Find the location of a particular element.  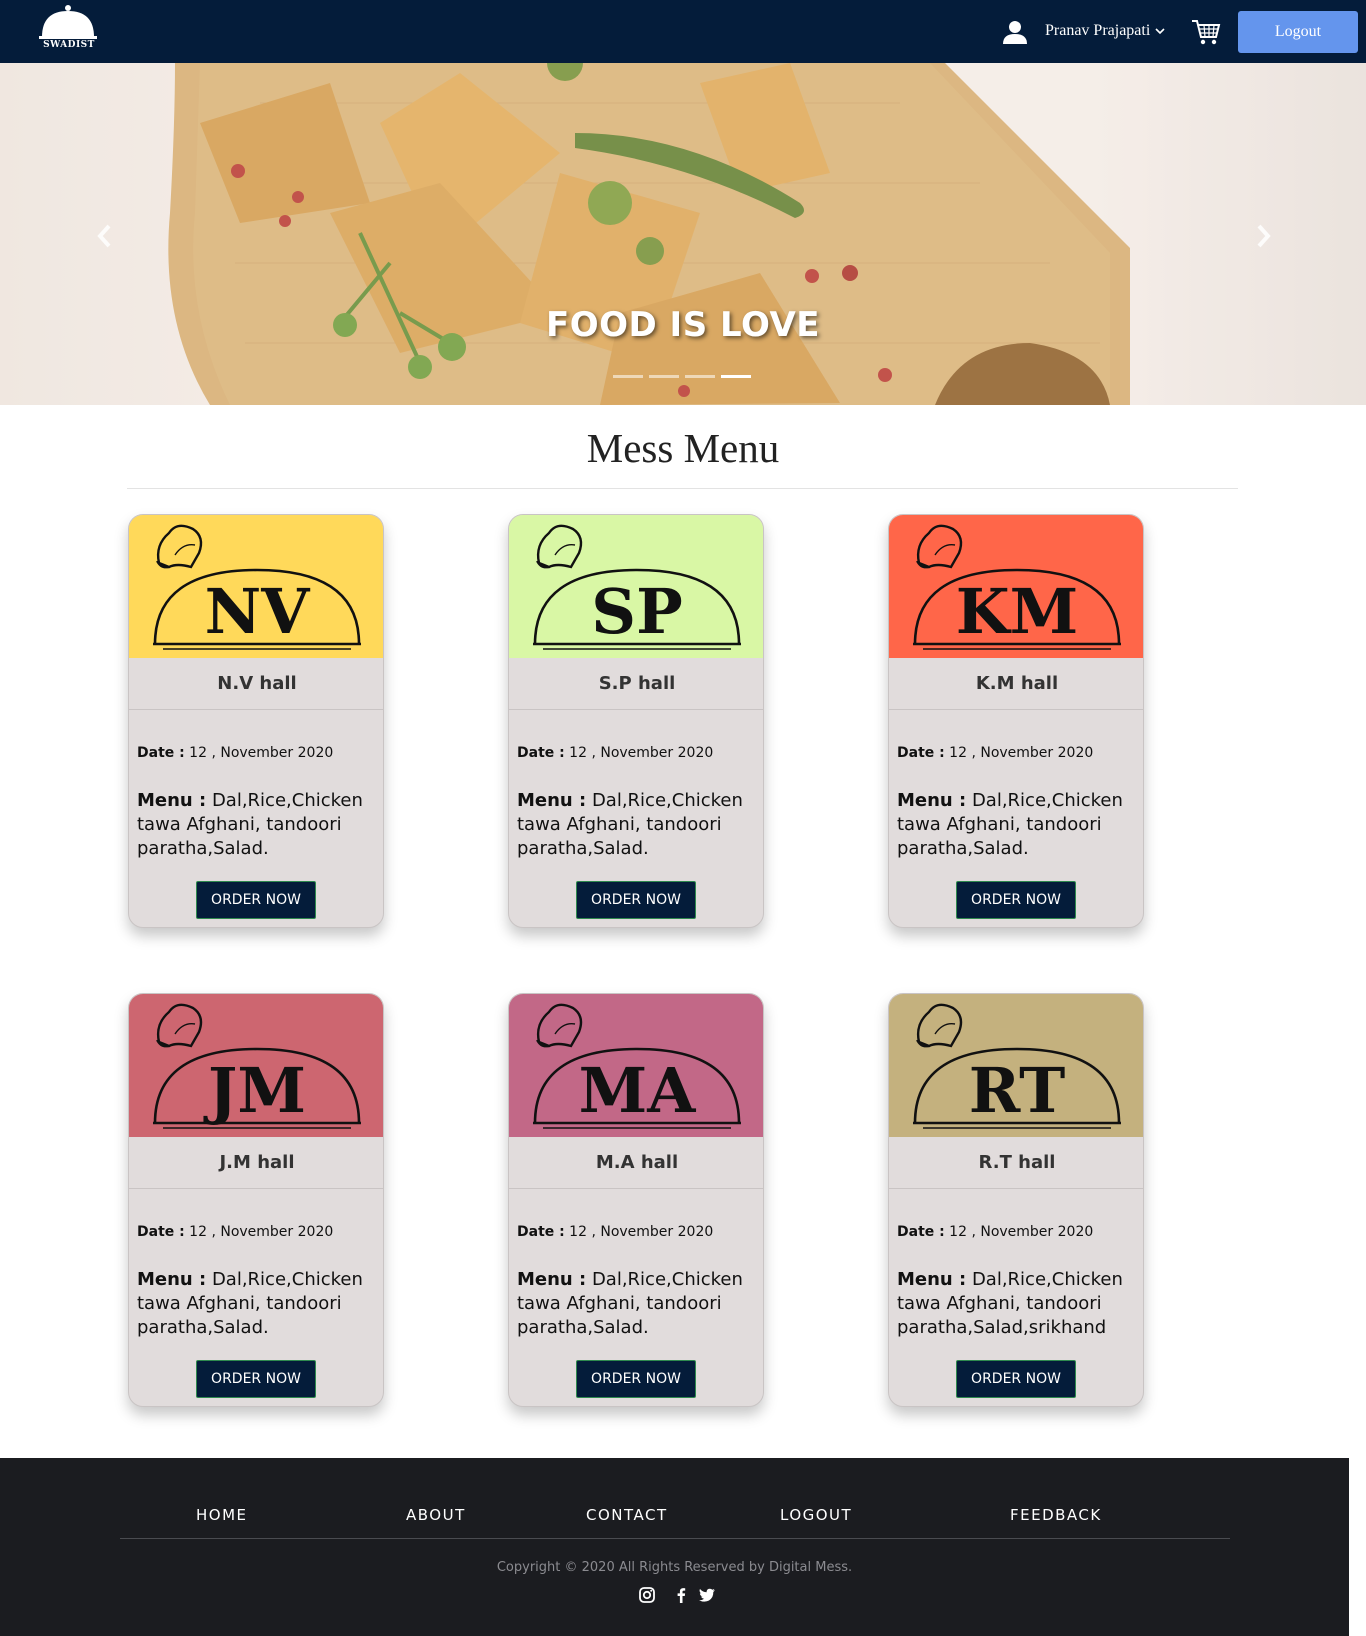

card-logo-rt: RT is located at coordinates (1016, 1065).